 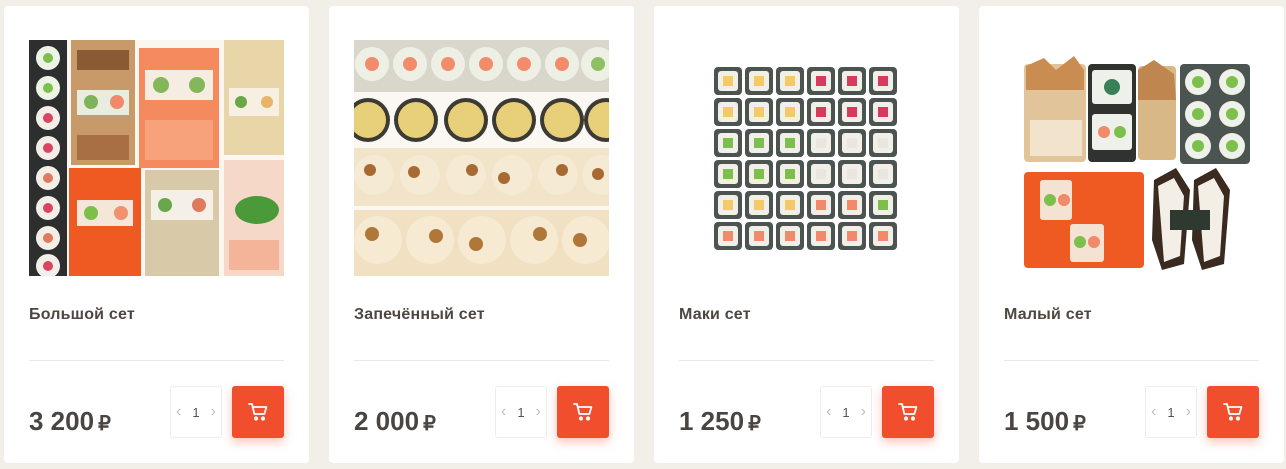 What do you see at coordinates (1037, 421) in the screenshot?
I see `price-value: 1 500` at bounding box center [1037, 421].